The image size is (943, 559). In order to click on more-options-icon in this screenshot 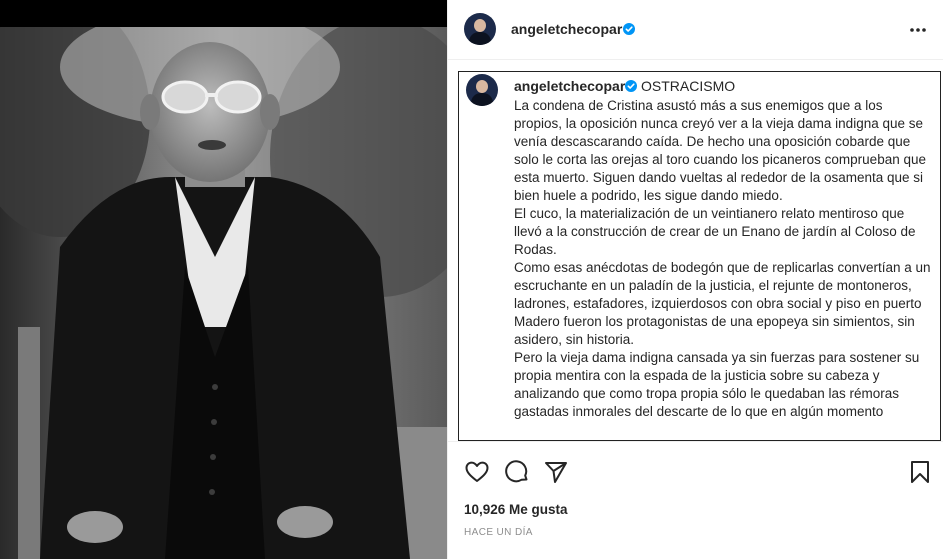, I will do `click(918, 30)`.